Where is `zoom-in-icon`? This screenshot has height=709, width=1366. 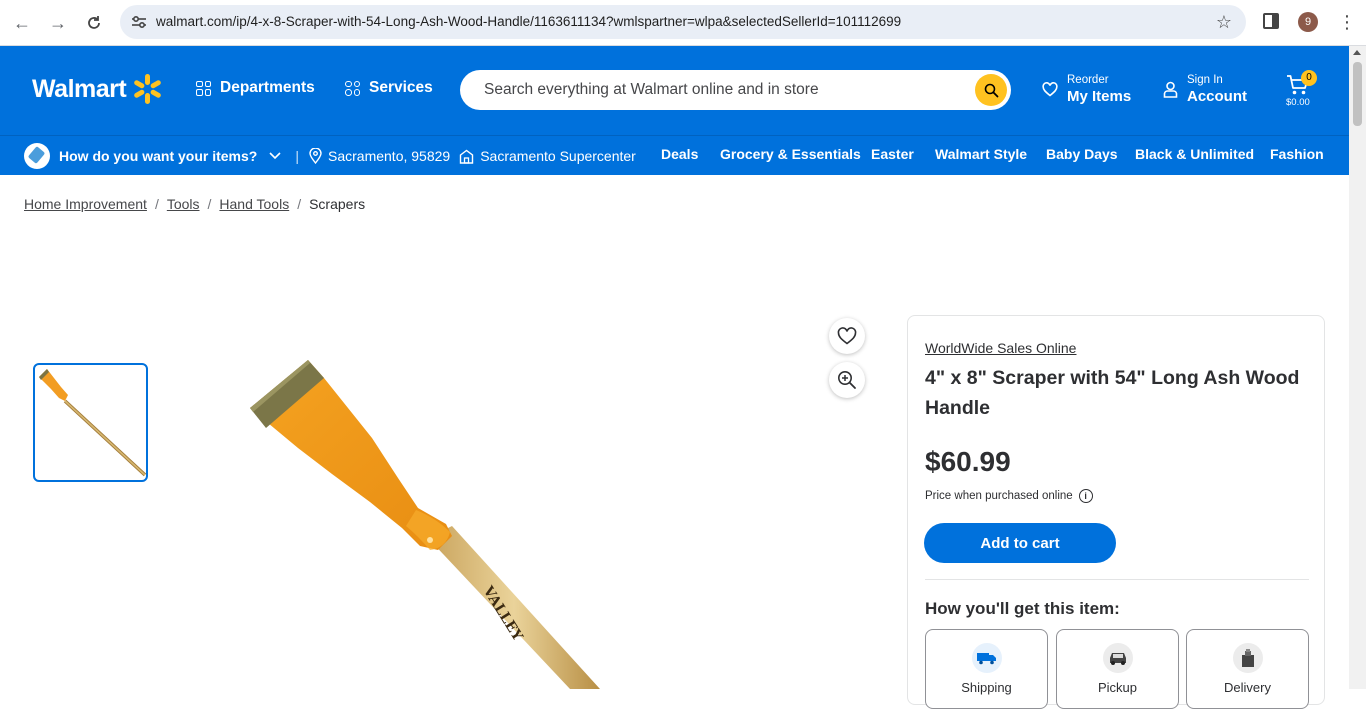 zoom-in-icon is located at coordinates (847, 380).